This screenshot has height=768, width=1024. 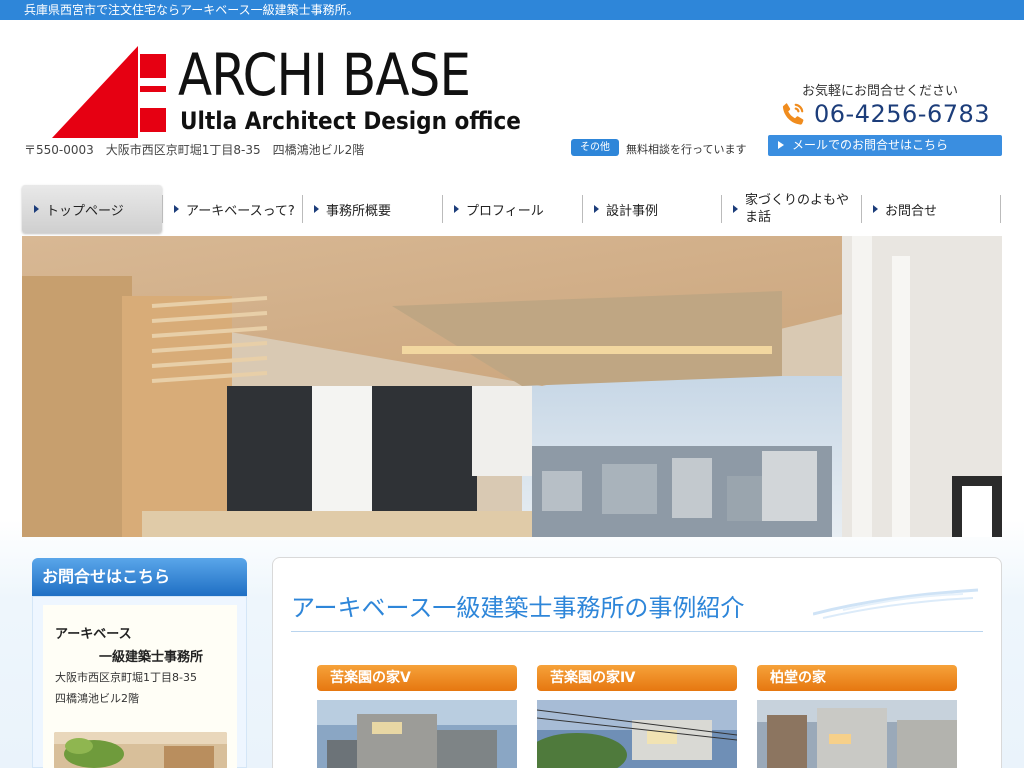 I want to click on other-badge: その他, so click(x=595, y=147).